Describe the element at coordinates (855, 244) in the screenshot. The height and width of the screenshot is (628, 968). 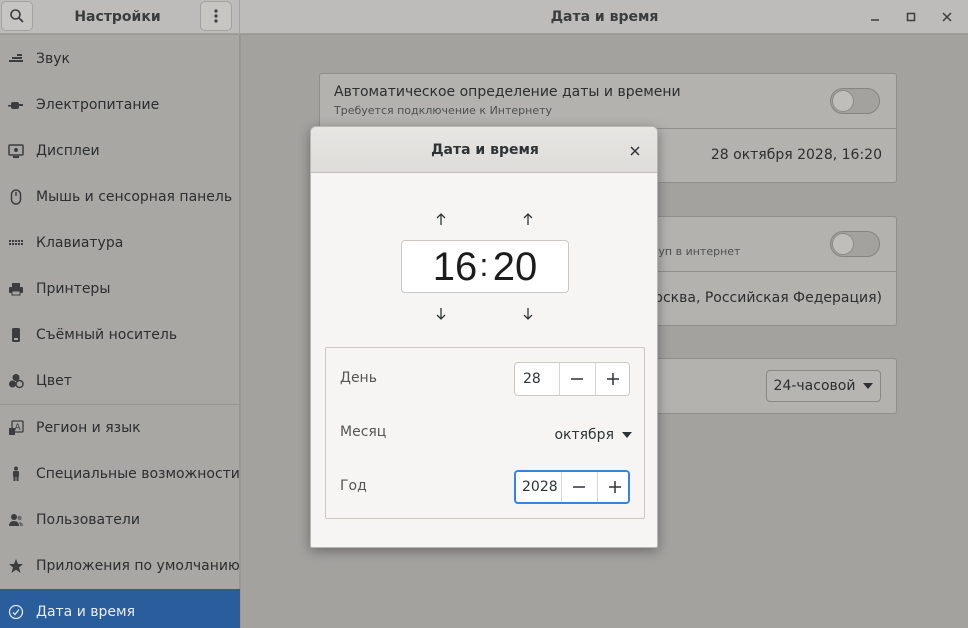
I see `auto-timezone-switch` at that location.